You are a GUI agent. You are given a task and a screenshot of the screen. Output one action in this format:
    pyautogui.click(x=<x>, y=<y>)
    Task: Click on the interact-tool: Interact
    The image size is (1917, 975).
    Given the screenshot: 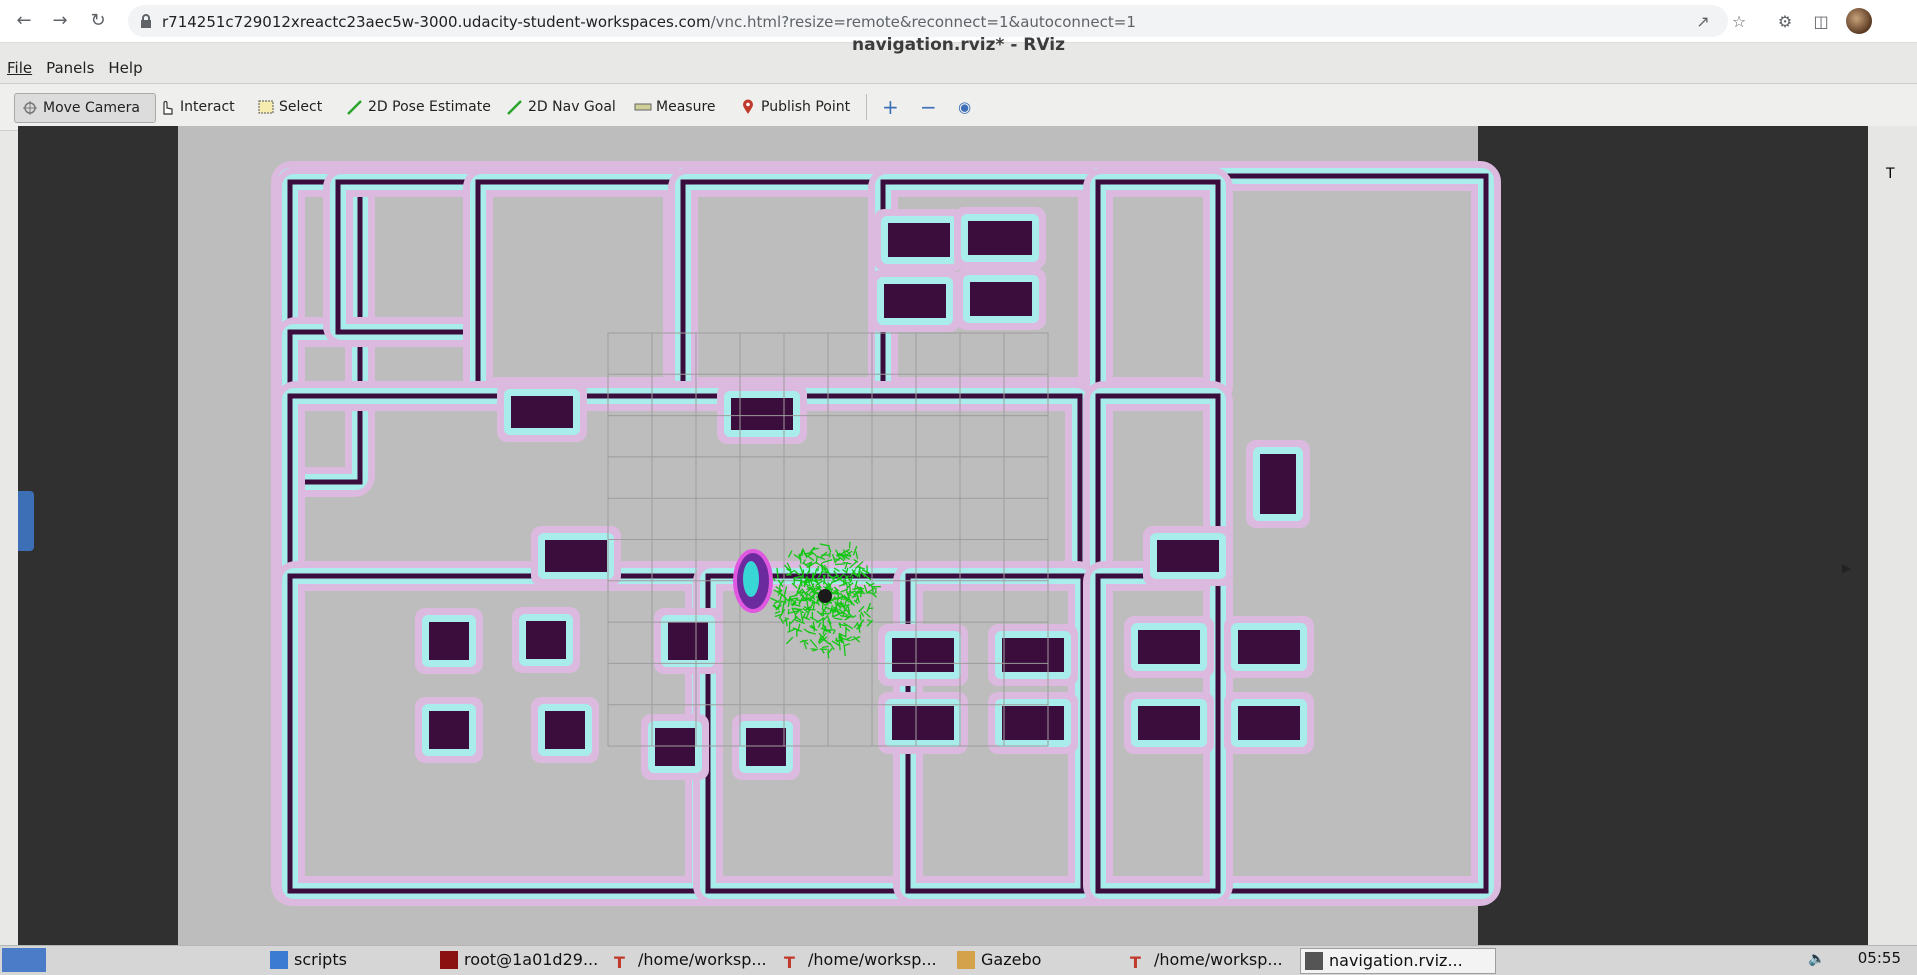 What is the action you would take?
    pyautogui.click(x=196, y=107)
    